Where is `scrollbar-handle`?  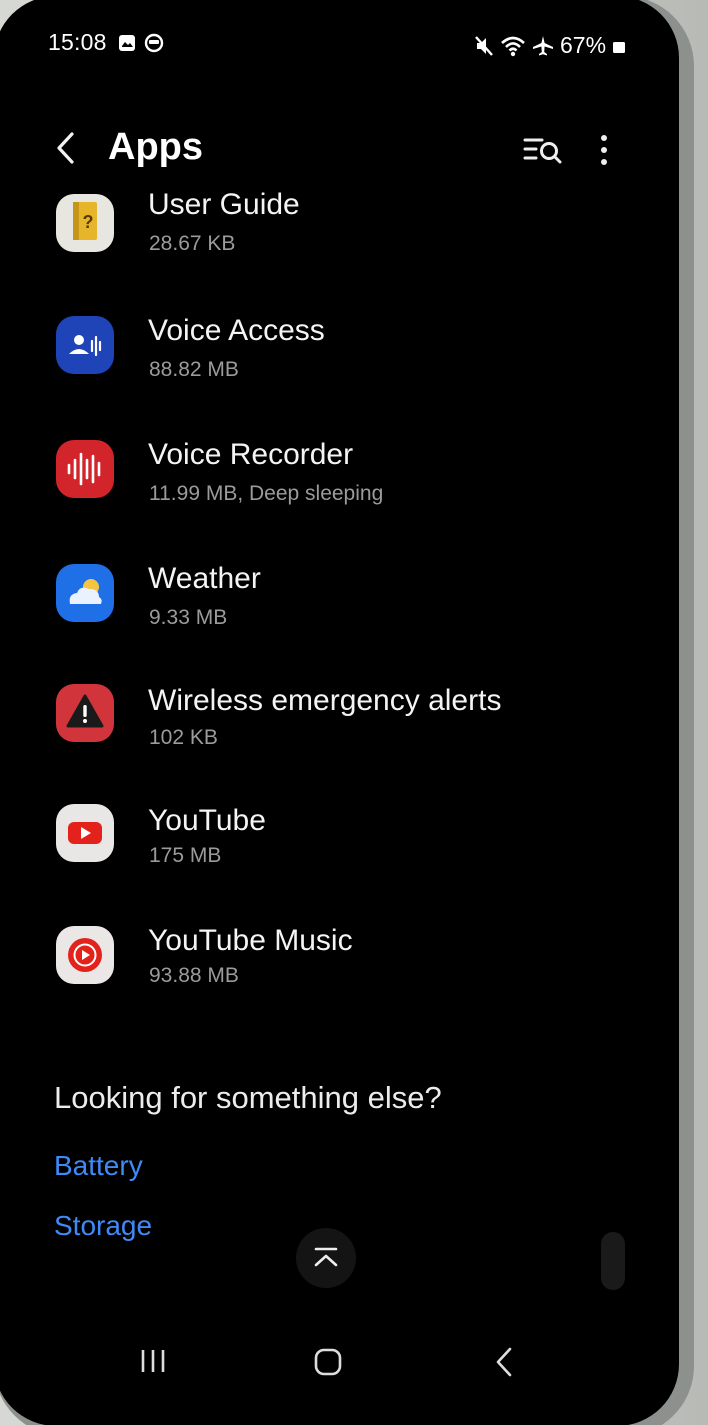
scrollbar-handle is located at coordinates (613, 1261).